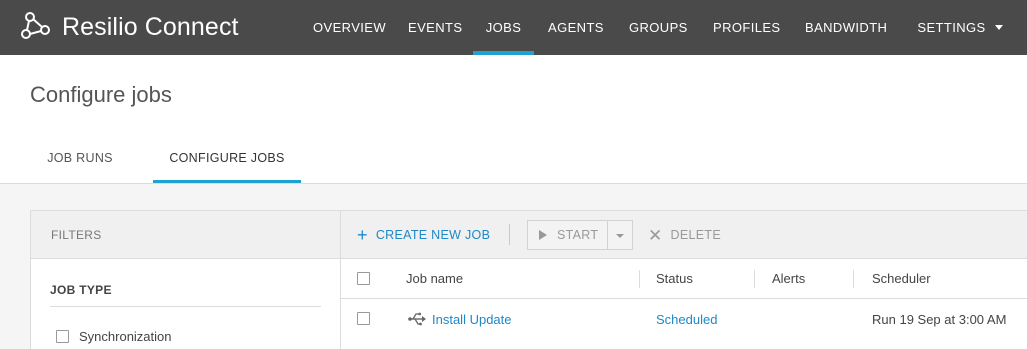 The image size is (1027, 349). What do you see at coordinates (125, 336) in the screenshot?
I see `filter-option-label: Synchronization` at bounding box center [125, 336].